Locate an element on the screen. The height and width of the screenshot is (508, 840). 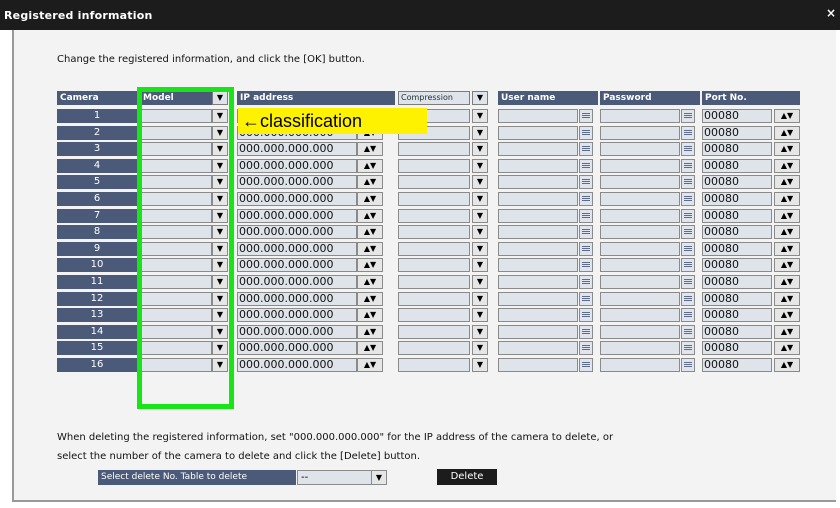
compression-header-select: Compression is located at coordinates (434, 98).